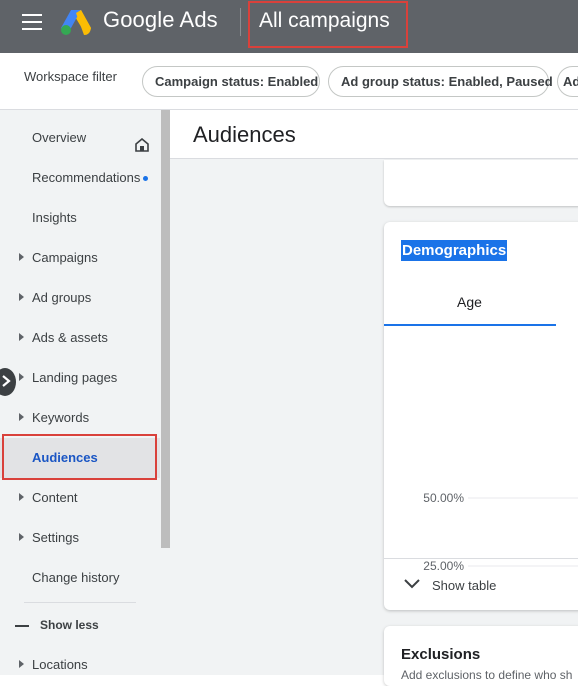 The height and width of the screenshot is (686, 578). What do you see at coordinates (61, 417) in the screenshot?
I see `sidebar-item-label: Keywords` at bounding box center [61, 417].